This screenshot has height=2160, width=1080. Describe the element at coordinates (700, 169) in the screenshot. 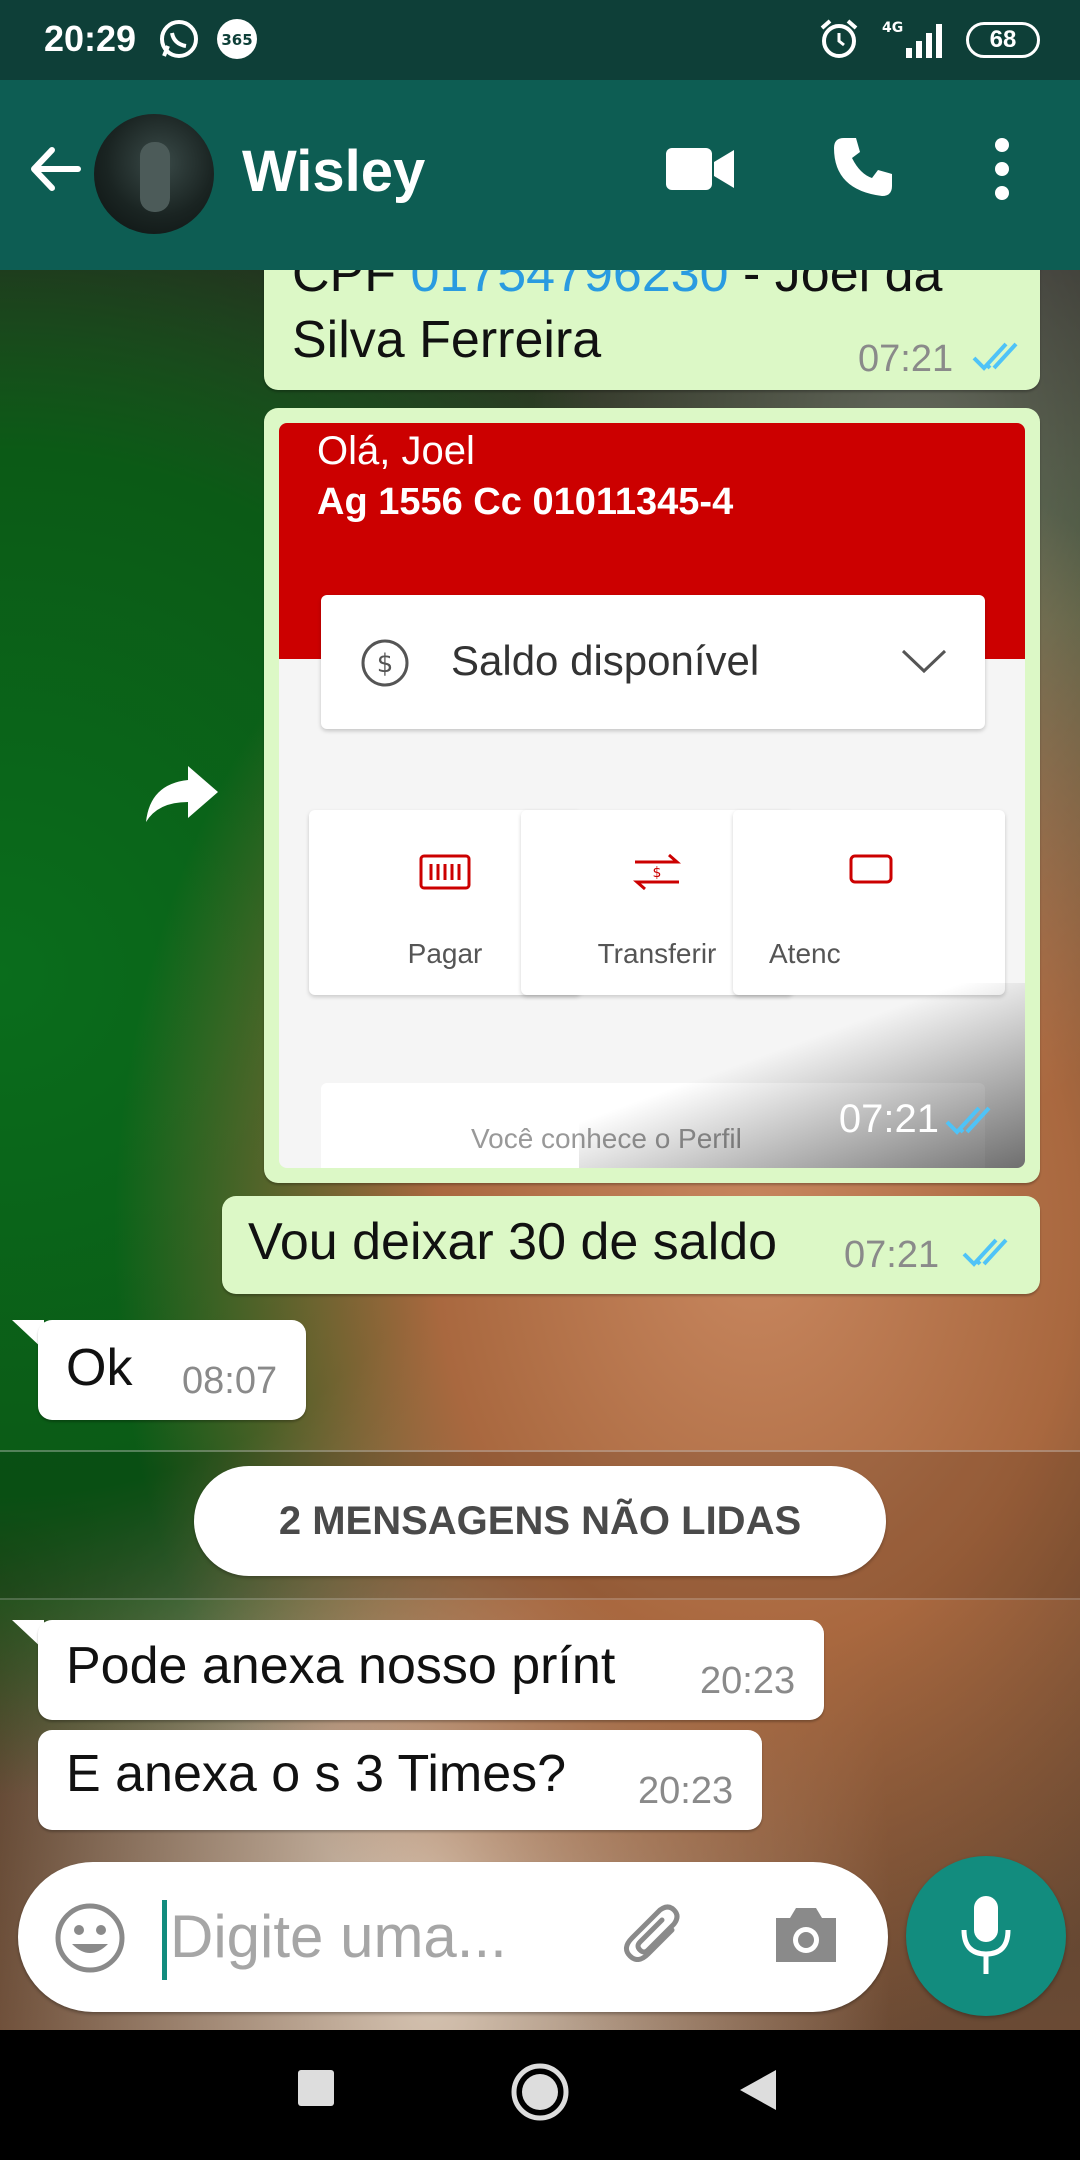

I see `video-call-icon` at that location.